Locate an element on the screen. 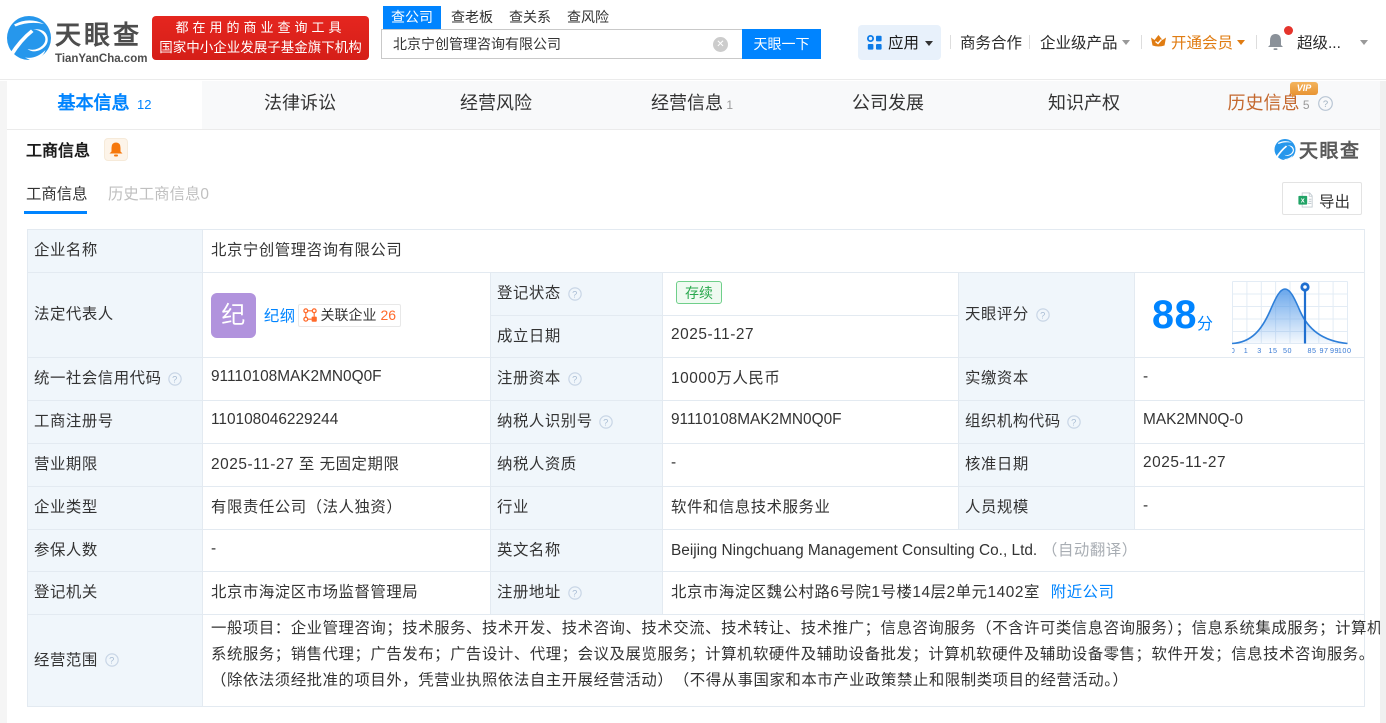  svg-text: x is located at coordinates (1303, 201).